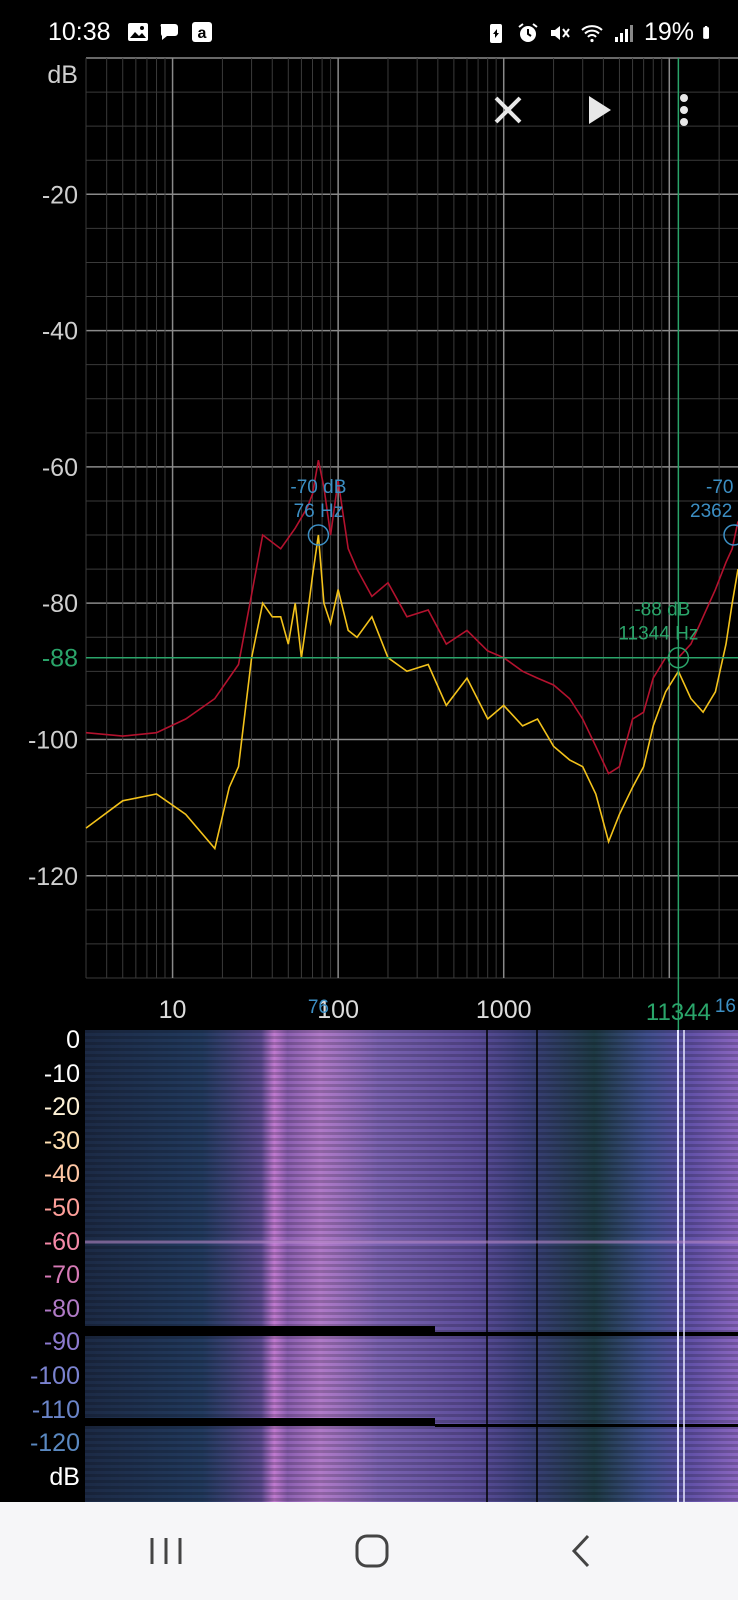 The image size is (738, 1600). I want to click on home-icon, so click(372, 1551).